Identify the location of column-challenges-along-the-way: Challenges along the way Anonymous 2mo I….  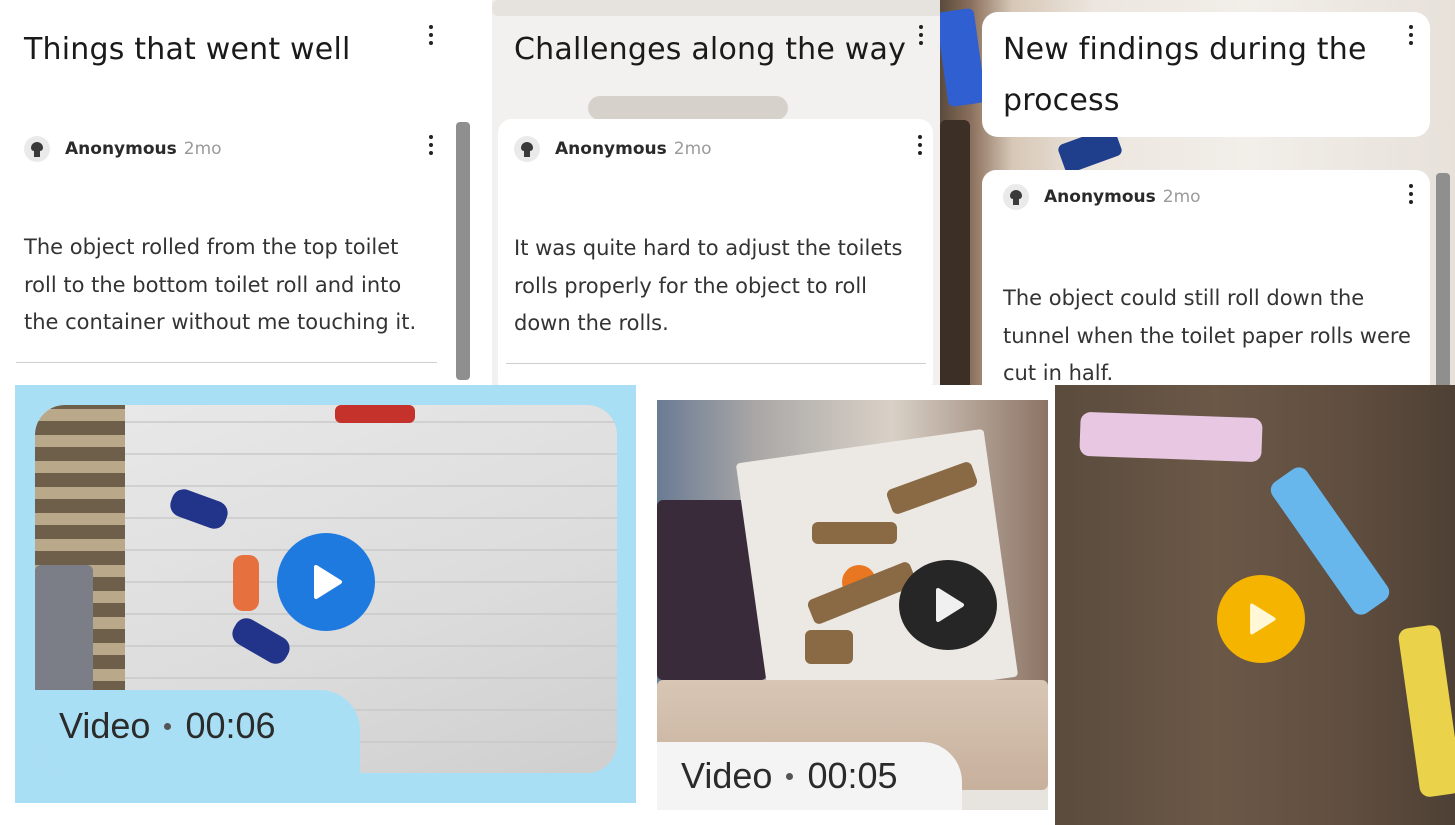
(720, 192).